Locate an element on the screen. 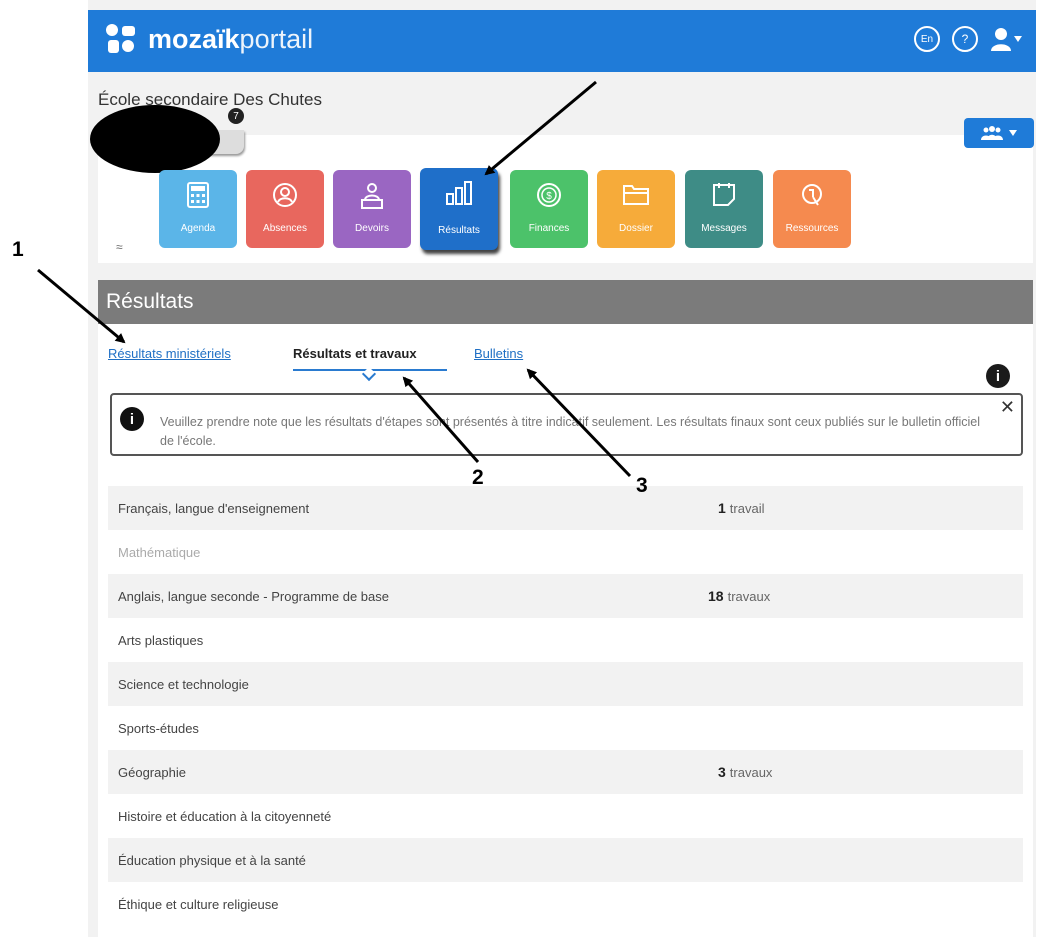  list-item: Arts plastiques is located at coordinates (565, 640).